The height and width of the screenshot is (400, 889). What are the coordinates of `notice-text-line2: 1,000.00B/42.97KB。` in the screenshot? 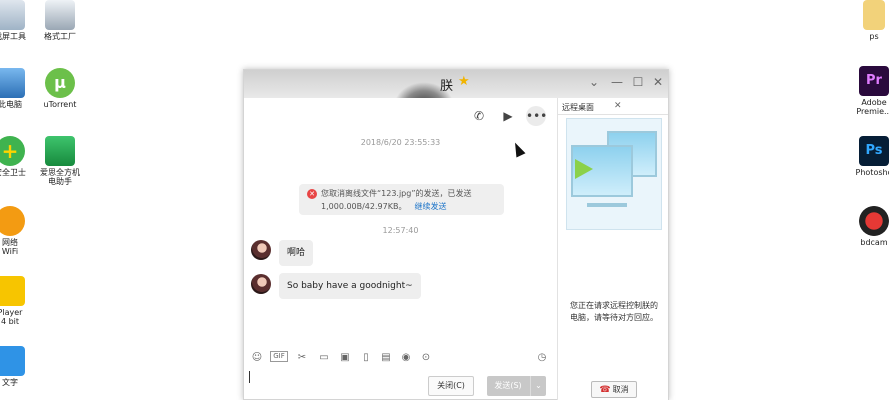 It's located at (364, 206).